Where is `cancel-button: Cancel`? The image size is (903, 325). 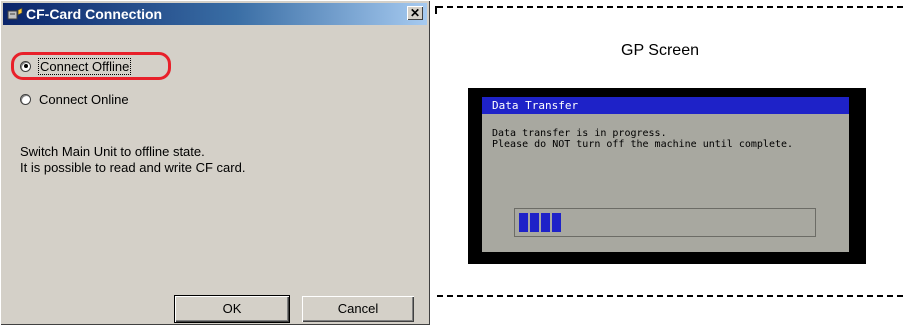
cancel-button: Cancel is located at coordinates (358, 309).